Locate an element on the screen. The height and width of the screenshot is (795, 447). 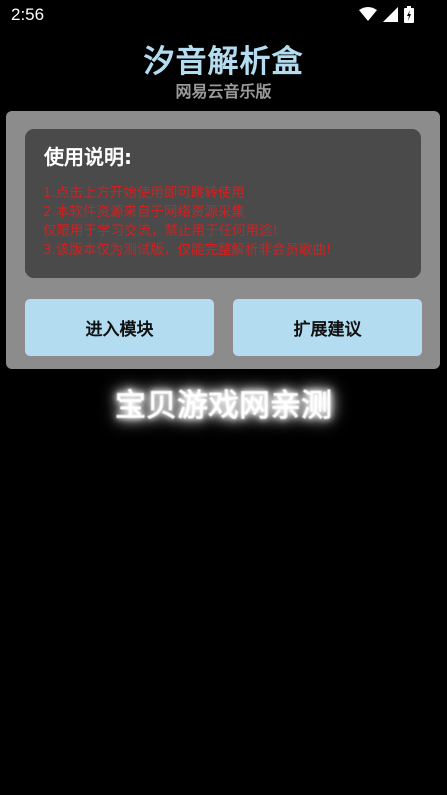
app-subtitle: 网易云音乐版 is located at coordinates (223, 91).